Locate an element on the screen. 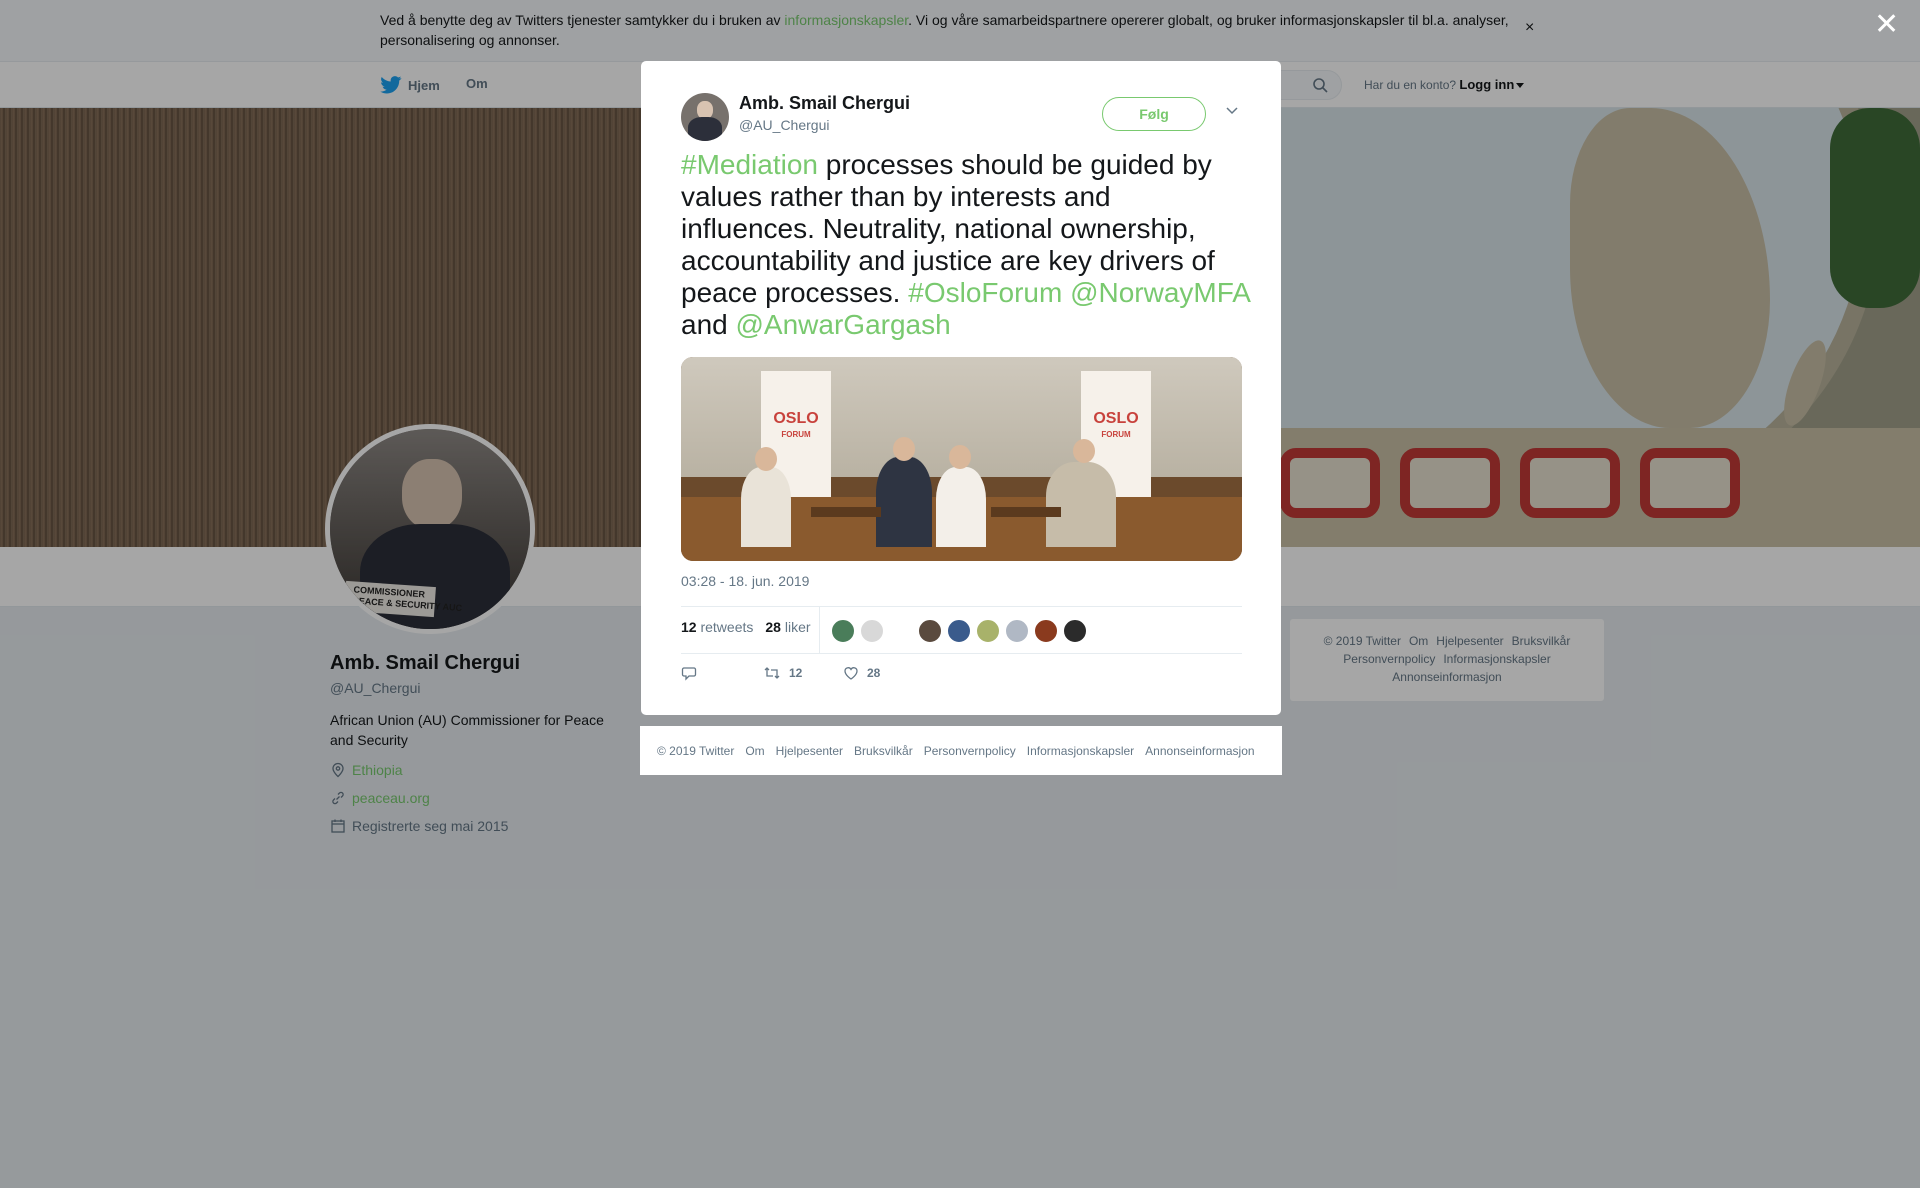  liker-avatars is located at coordinates (959, 631).